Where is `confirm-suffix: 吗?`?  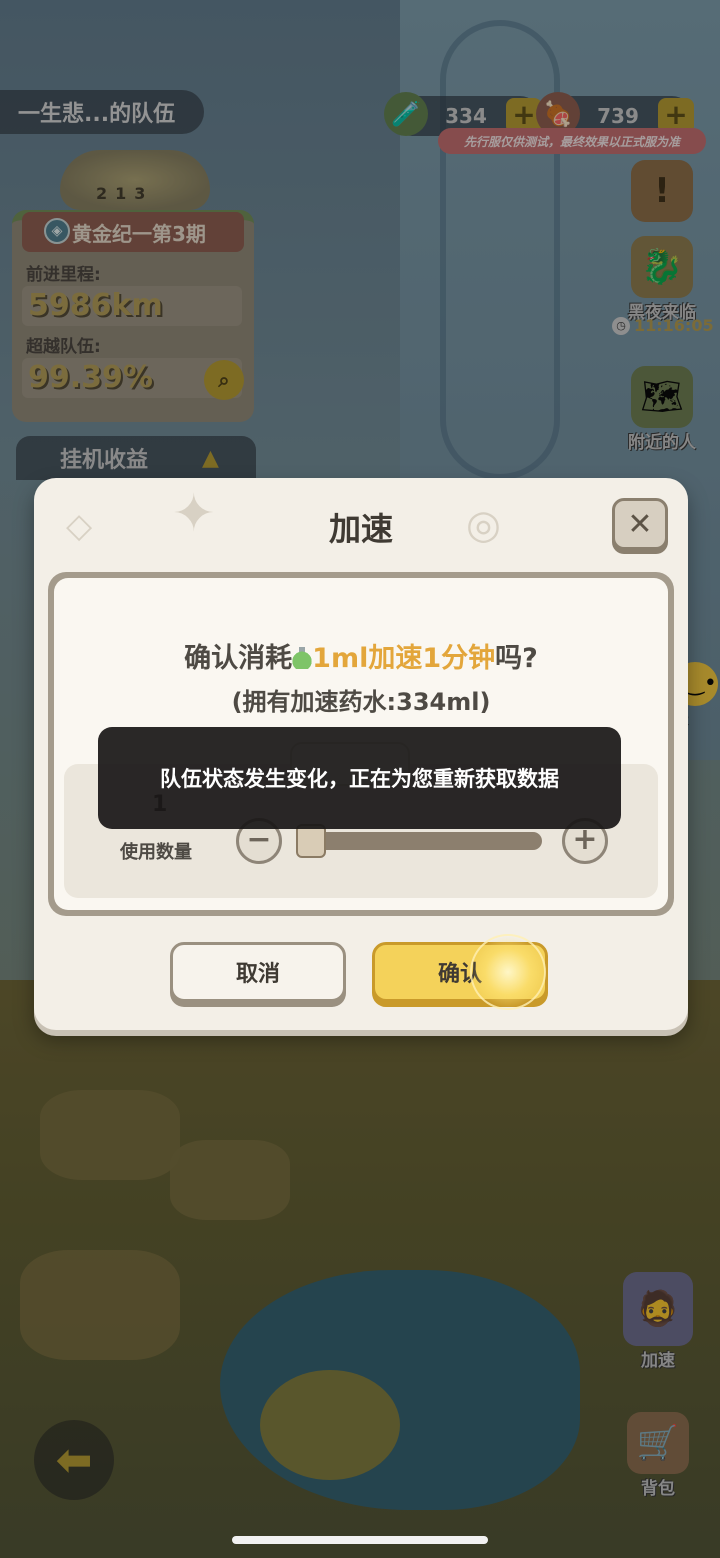
confirm-suffix: 吗? is located at coordinates (516, 658).